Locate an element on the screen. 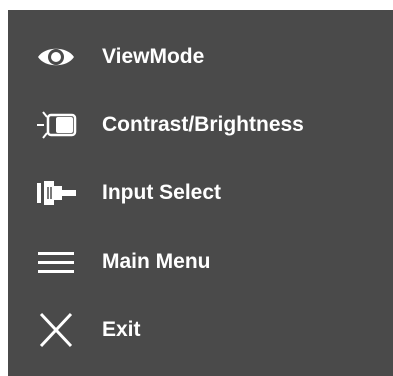 The width and height of the screenshot is (393, 376). input-connector-icon is located at coordinates (56, 193).